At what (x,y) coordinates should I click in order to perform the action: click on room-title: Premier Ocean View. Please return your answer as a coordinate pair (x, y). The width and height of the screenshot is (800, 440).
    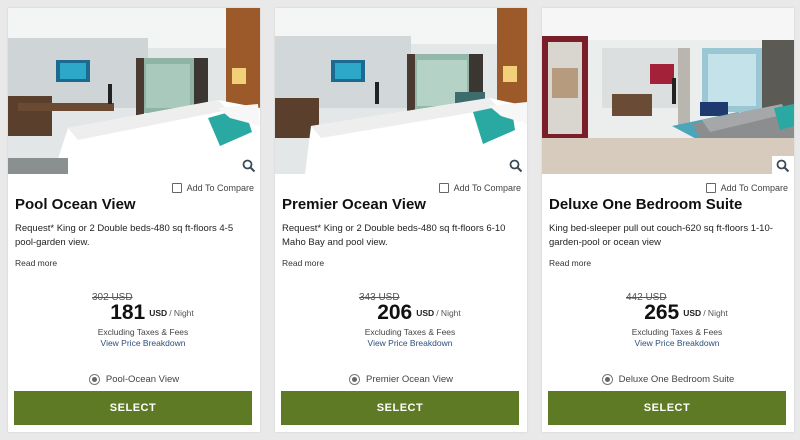
    Looking at the image, I should click on (354, 204).